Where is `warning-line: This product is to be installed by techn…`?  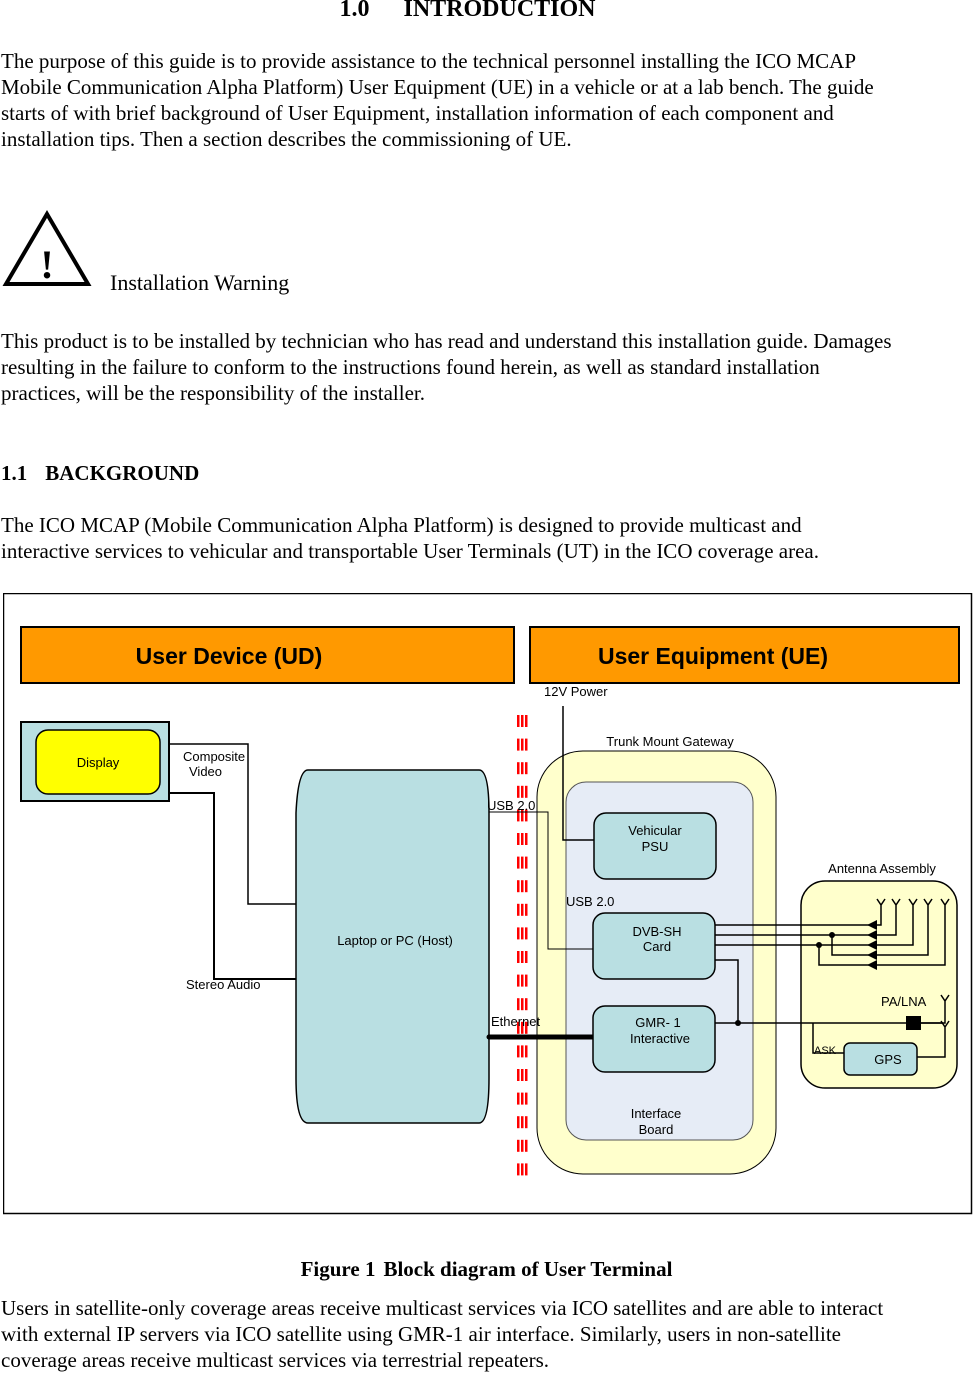 warning-line: This product is to be installed by techn… is located at coordinates (446, 341).